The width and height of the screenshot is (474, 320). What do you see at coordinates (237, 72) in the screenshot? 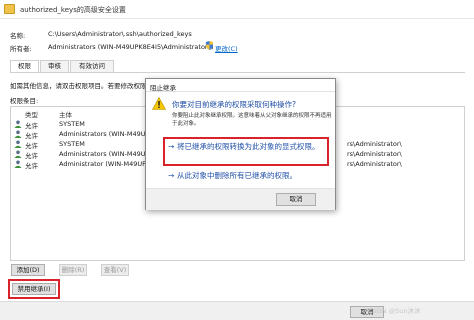
I see `tab-divider` at bounding box center [237, 72].